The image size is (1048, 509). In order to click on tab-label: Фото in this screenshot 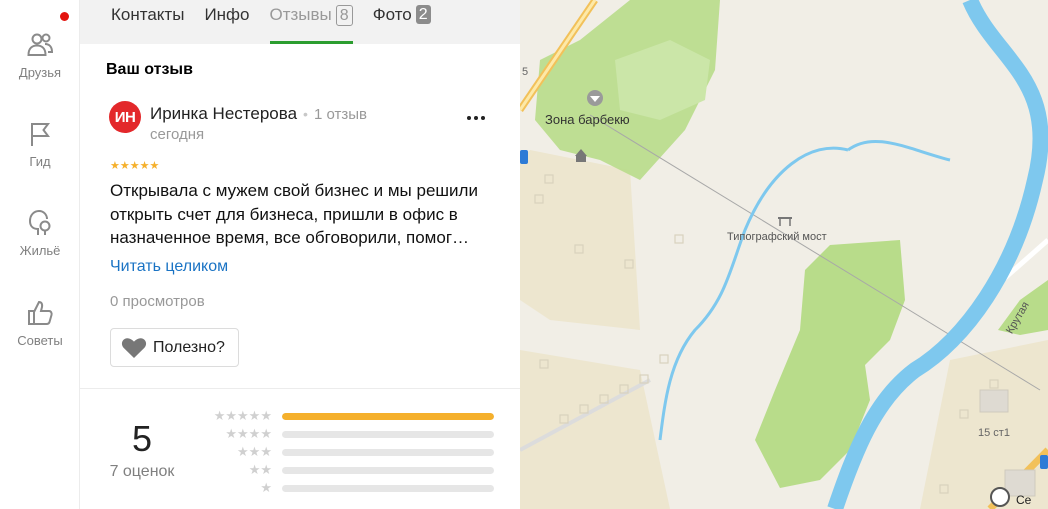, I will do `click(392, 14)`.